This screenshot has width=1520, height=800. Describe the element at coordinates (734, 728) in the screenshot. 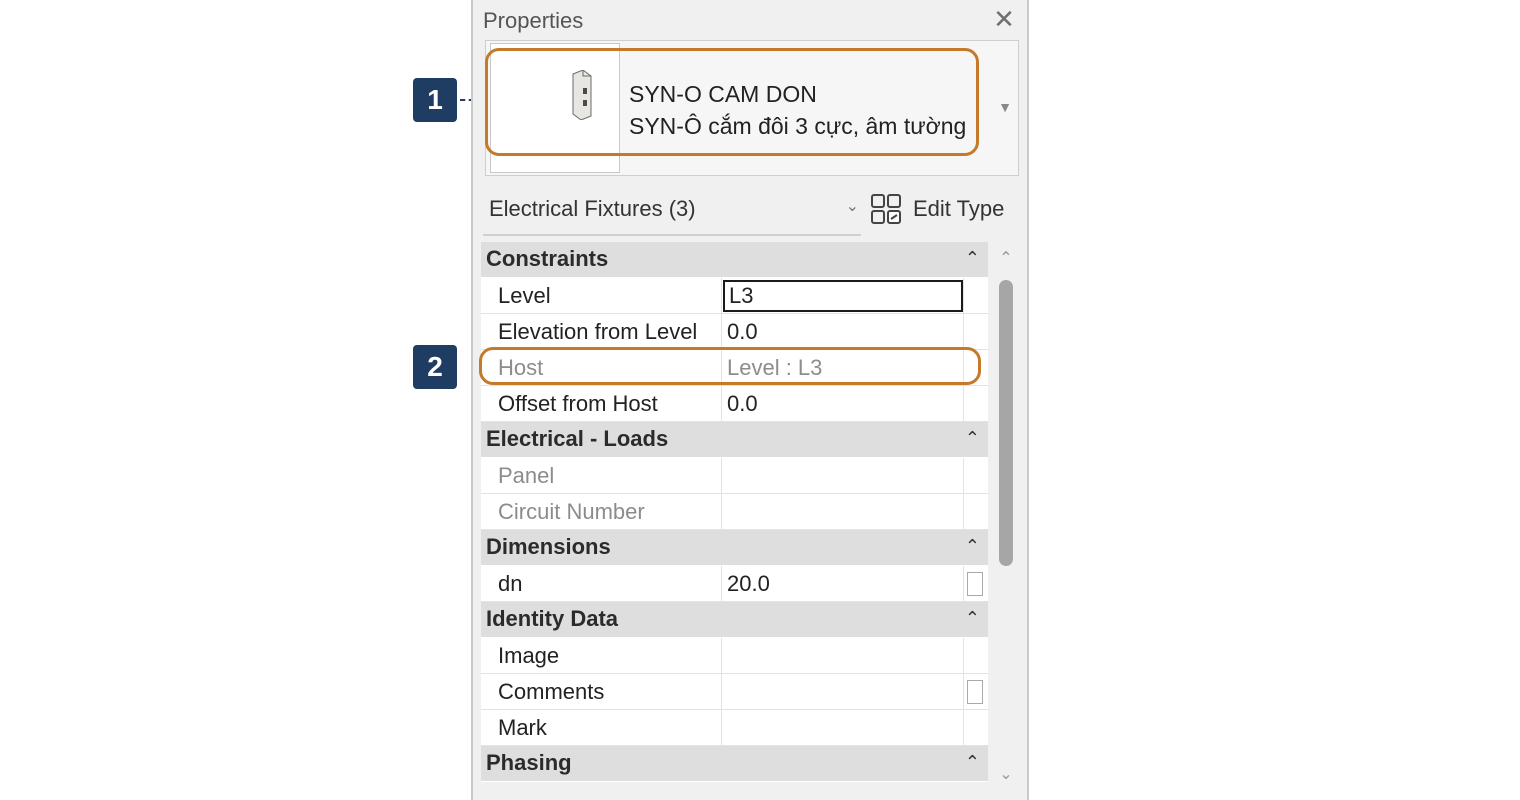

I see `row-mark: Mark` at that location.